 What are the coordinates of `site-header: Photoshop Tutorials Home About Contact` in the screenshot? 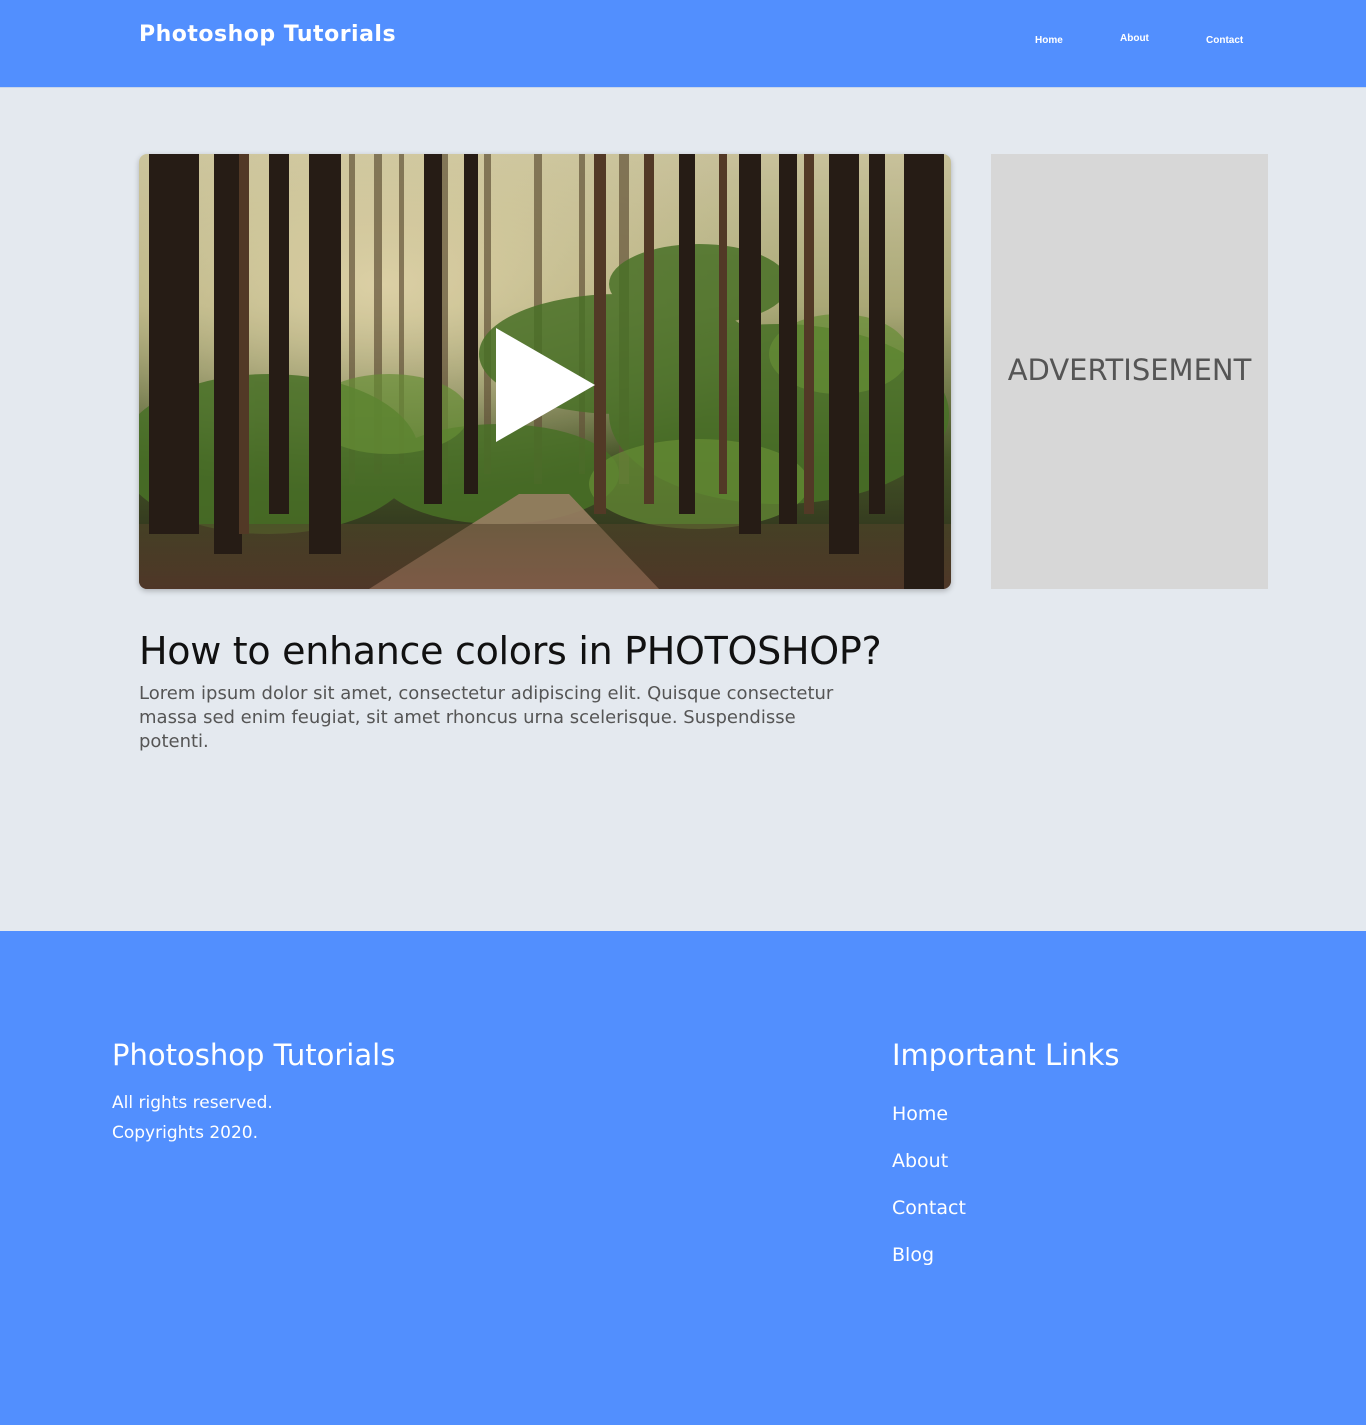 It's located at (683, 44).